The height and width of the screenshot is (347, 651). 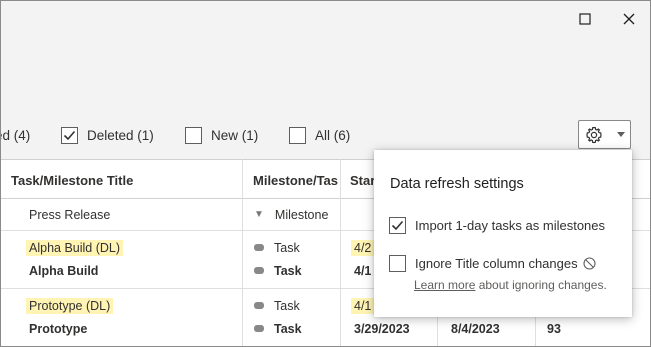 I want to click on ignore-help-text: Learn more about ignoring changes., so click(x=510, y=285).